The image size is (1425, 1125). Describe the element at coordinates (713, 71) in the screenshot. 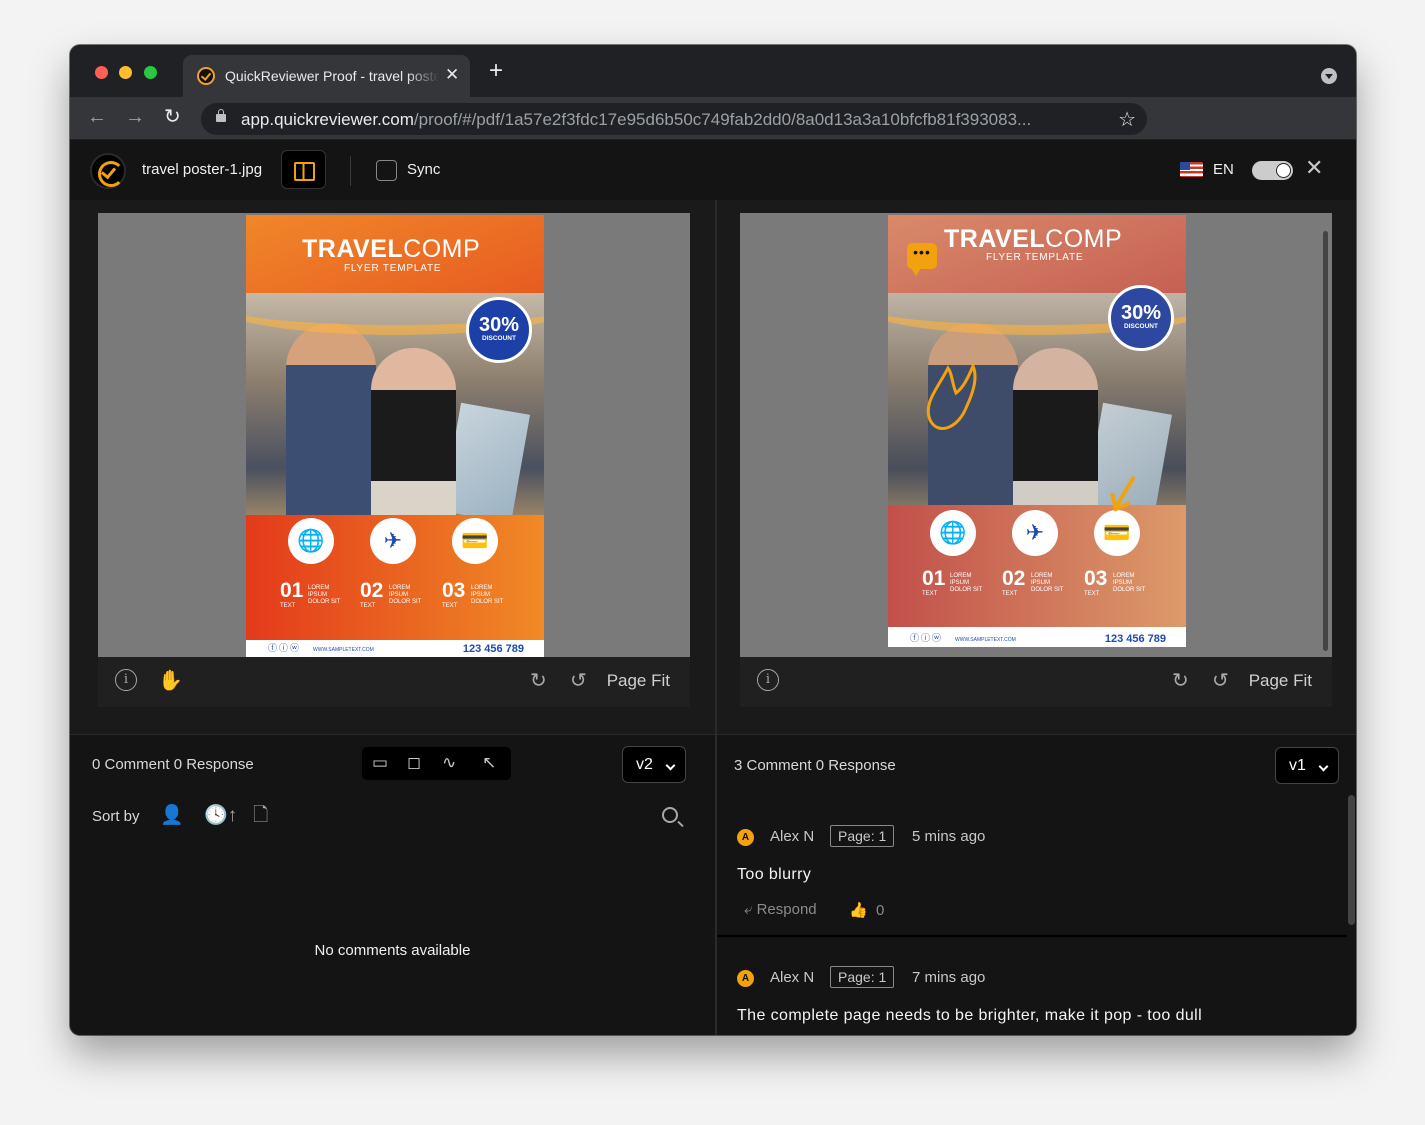

I see `tab-bar: QuickReviewer Proof - travel poster ✕ +` at that location.